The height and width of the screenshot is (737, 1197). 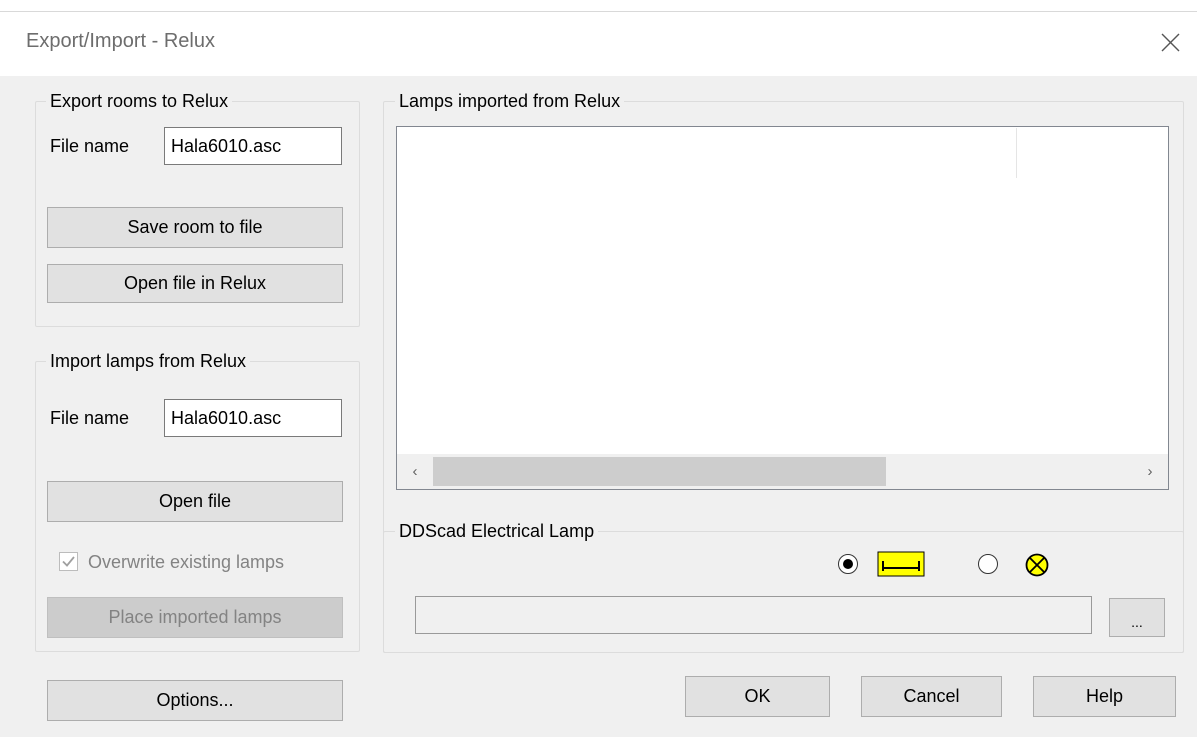 What do you see at coordinates (90, 418) in the screenshot?
I see `import-file-name-label: File name` at bounding box center [90, 418].